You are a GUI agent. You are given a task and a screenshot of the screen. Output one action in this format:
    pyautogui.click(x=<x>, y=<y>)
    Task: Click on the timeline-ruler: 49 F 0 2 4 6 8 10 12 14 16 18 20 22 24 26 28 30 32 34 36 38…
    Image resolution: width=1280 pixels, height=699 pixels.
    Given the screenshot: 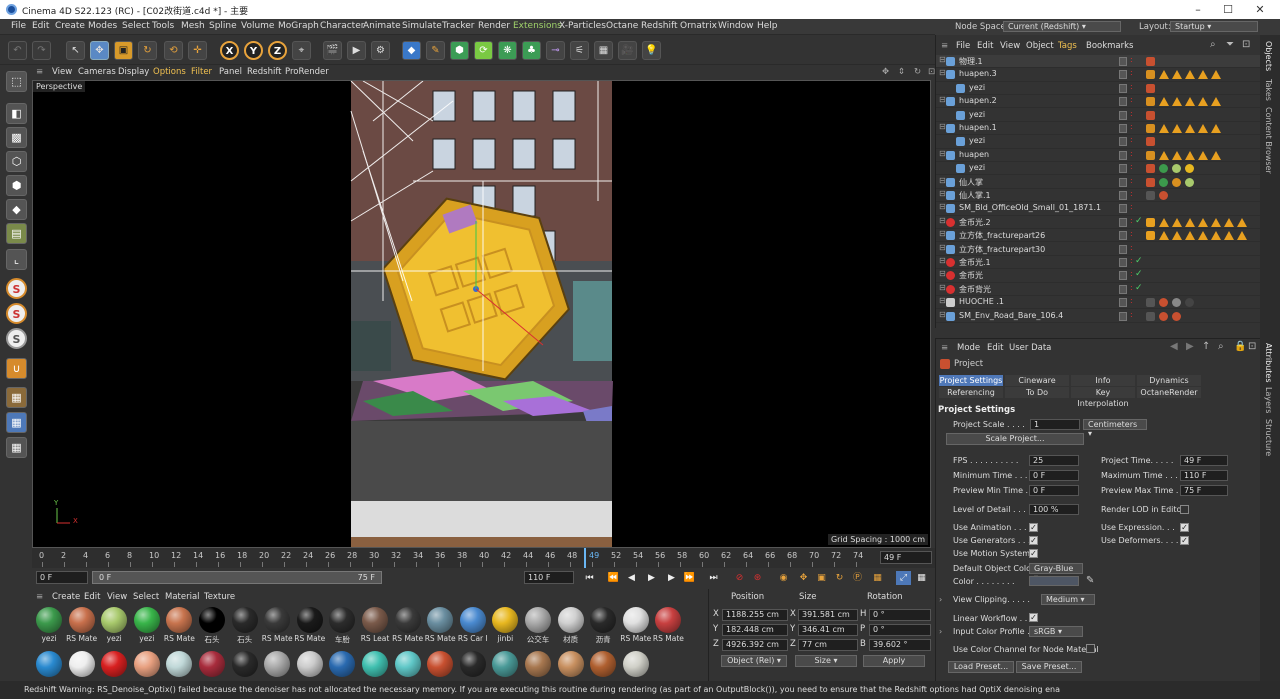 What is the action you would take?
    pyautogui.click(x=483, y=558)
    